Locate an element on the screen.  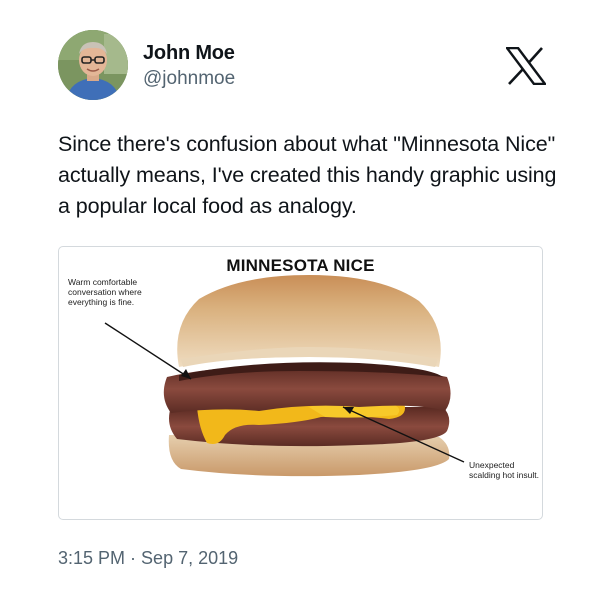
profile-photo is located at coordinates (93, 65).